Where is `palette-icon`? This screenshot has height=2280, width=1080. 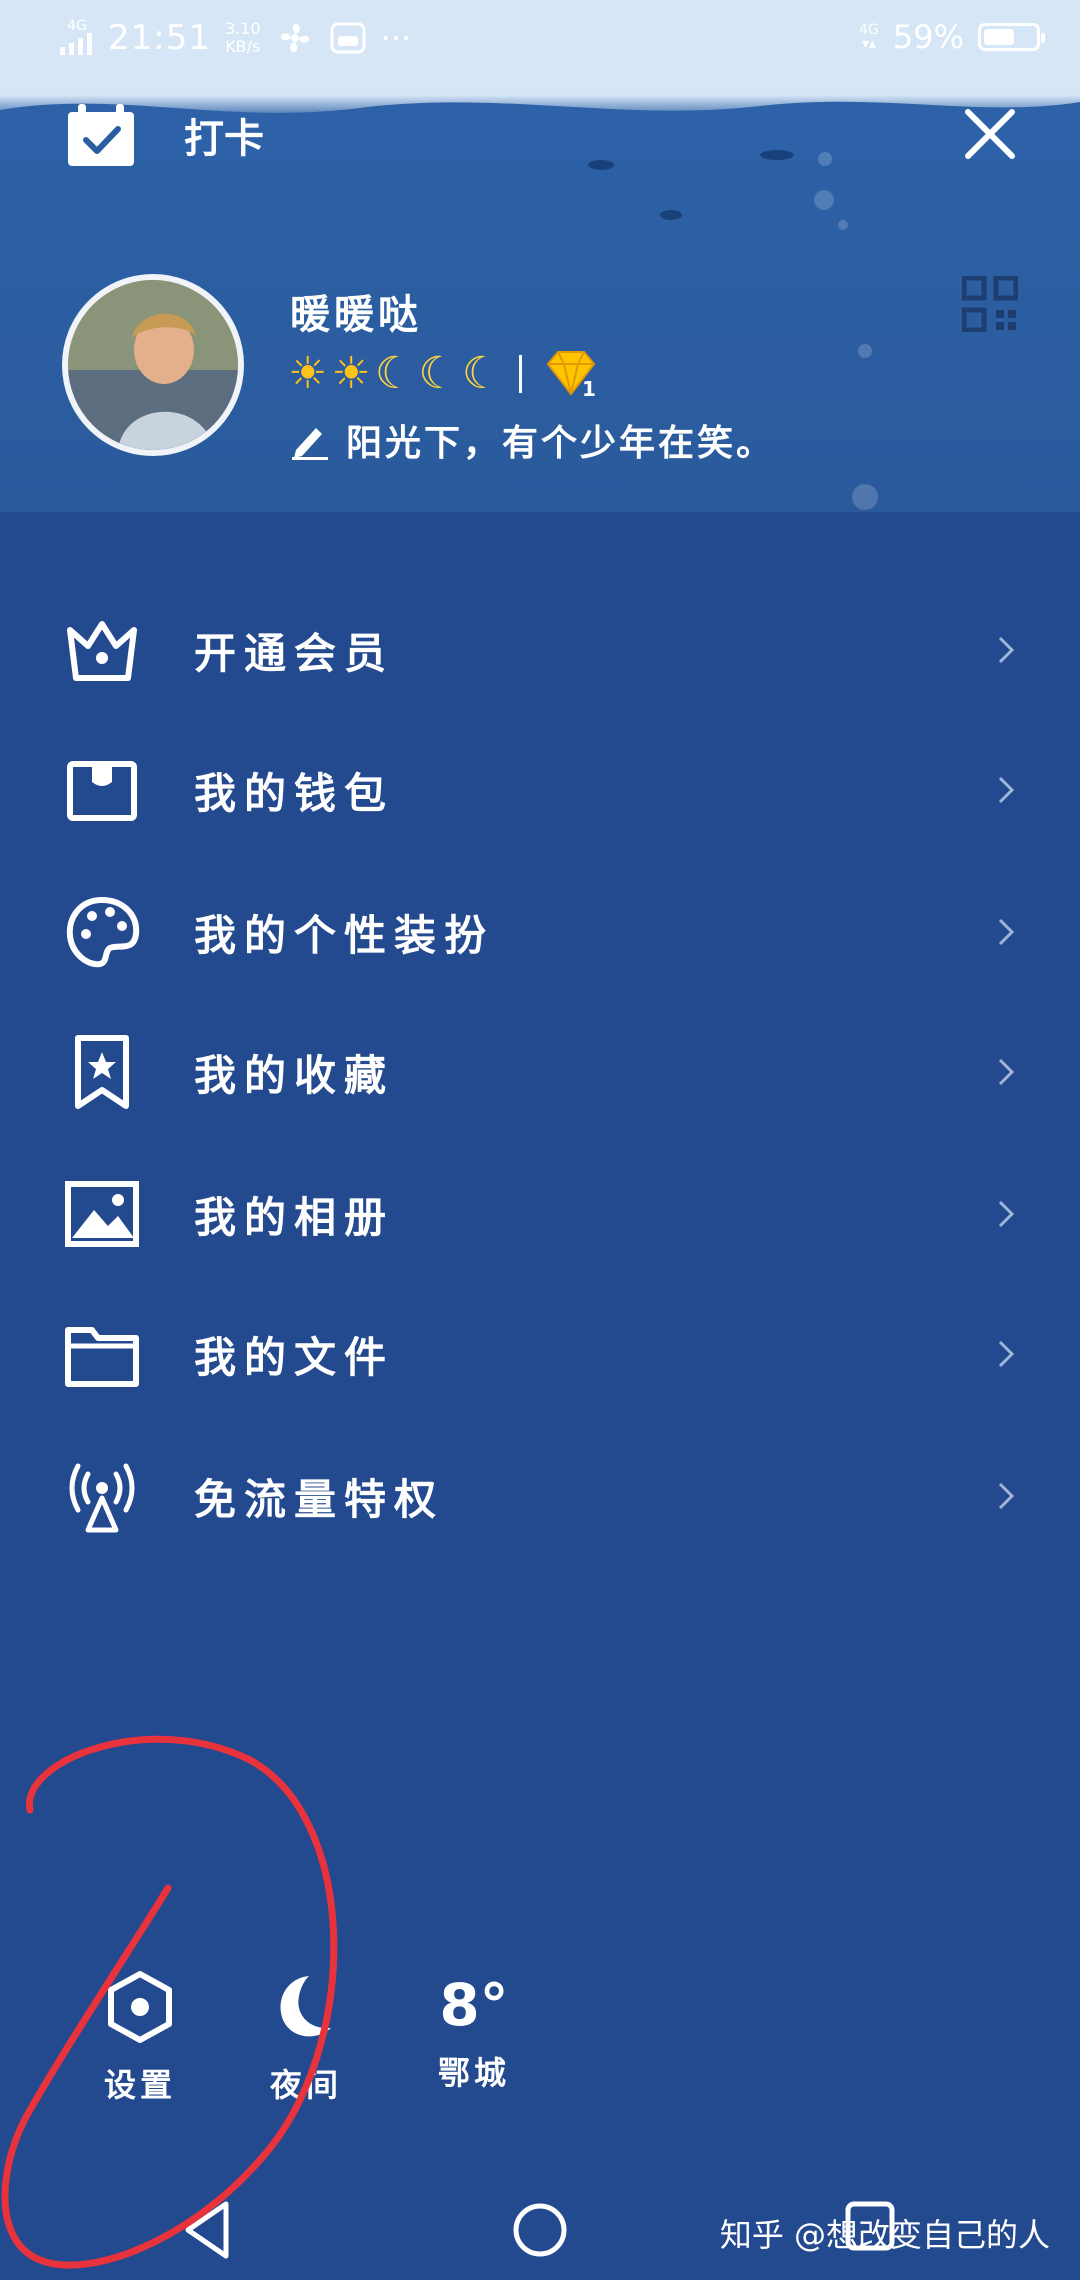 palette-icon is located at coordinates (103, 932).